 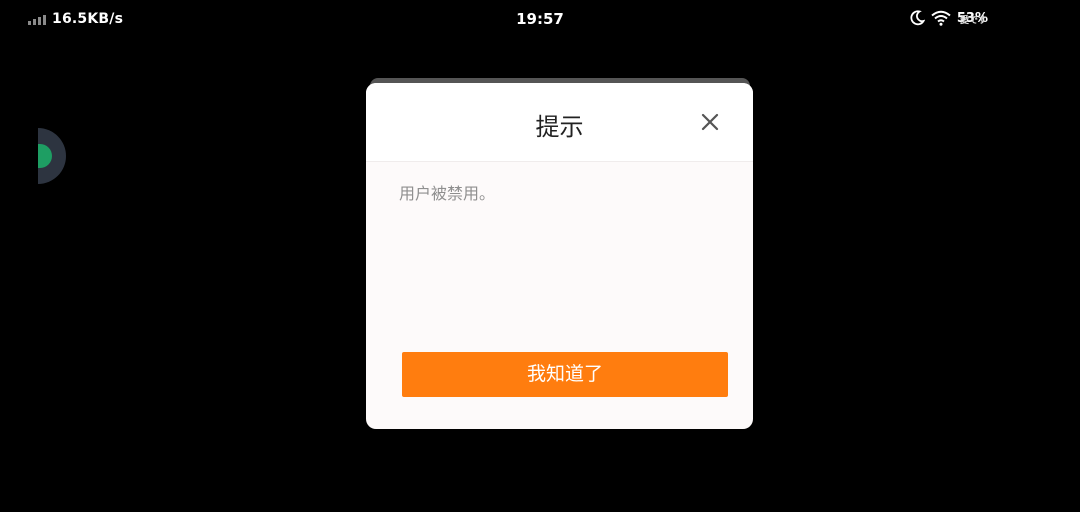 I want to click on dialog-header: 提示, so click(x=559, y=122).